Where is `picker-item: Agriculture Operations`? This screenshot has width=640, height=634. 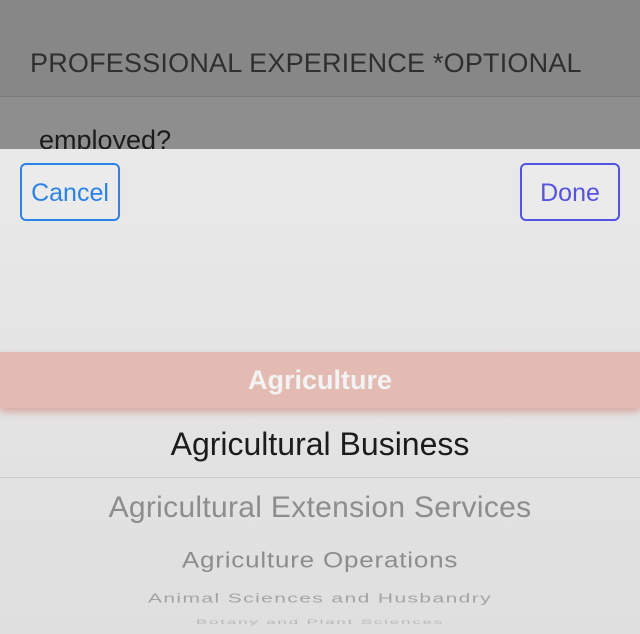 picker-item: Agriculture Operations is located at coordinates (320, 560).